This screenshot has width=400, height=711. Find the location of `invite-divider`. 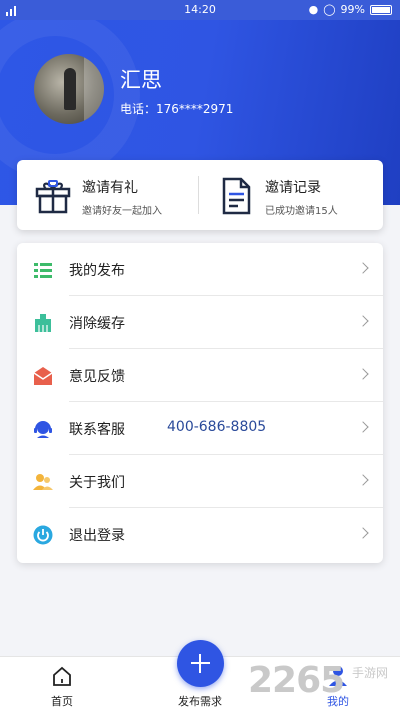

invite-divider is located at coordinates (198, 195).